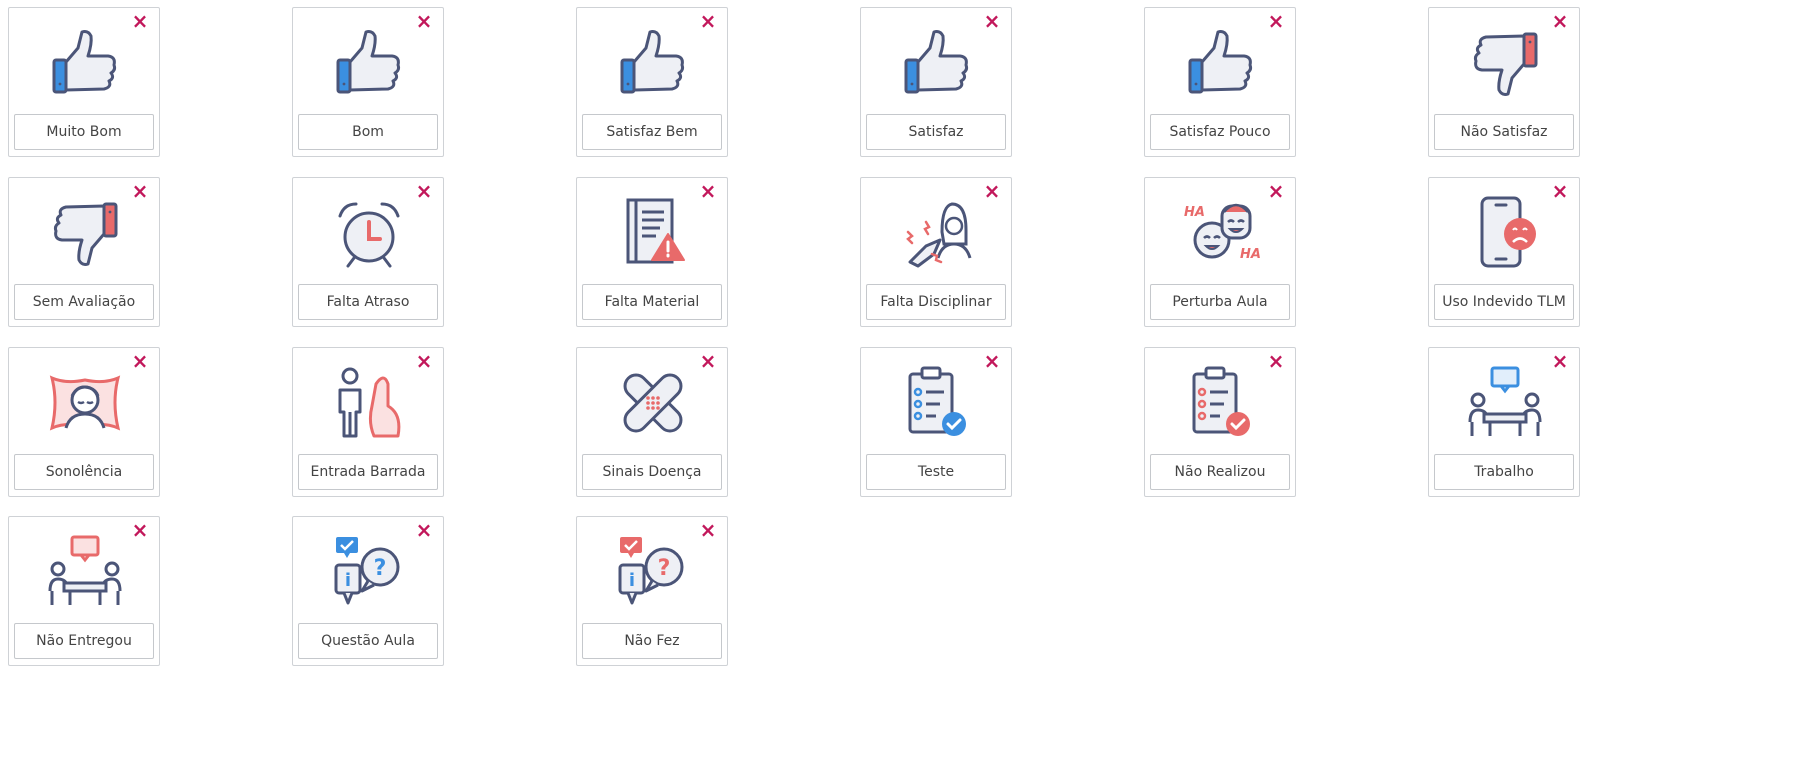  I want to click on behavior-card: × Não Entregou, so click(84, 591).